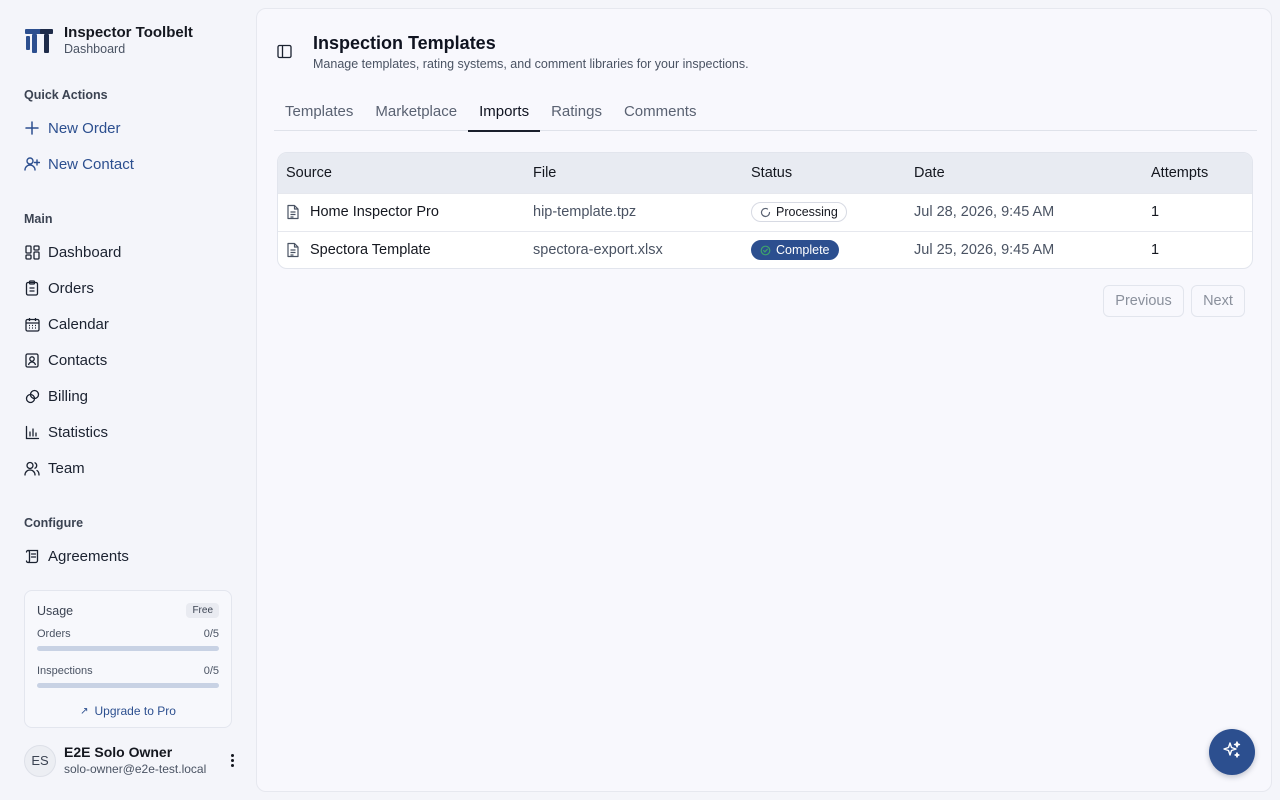 Image resolution: width=1280 pixels, height=800 pixels. Describe the element at coordinates (370, 250) in the screenshot. I see `source-name: Spectora Template` at that location.